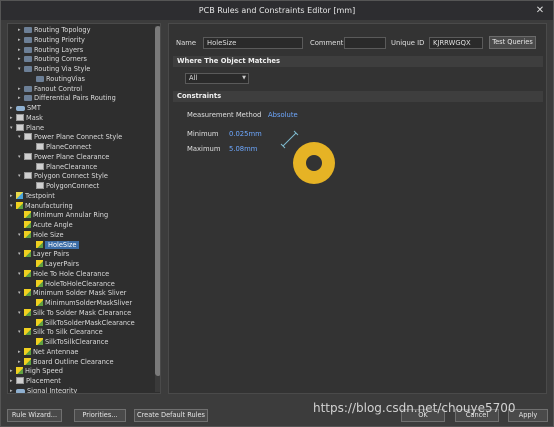 The width and height of the screenshot is (554, 427). I want to click on comment-field, so click(365, 43).